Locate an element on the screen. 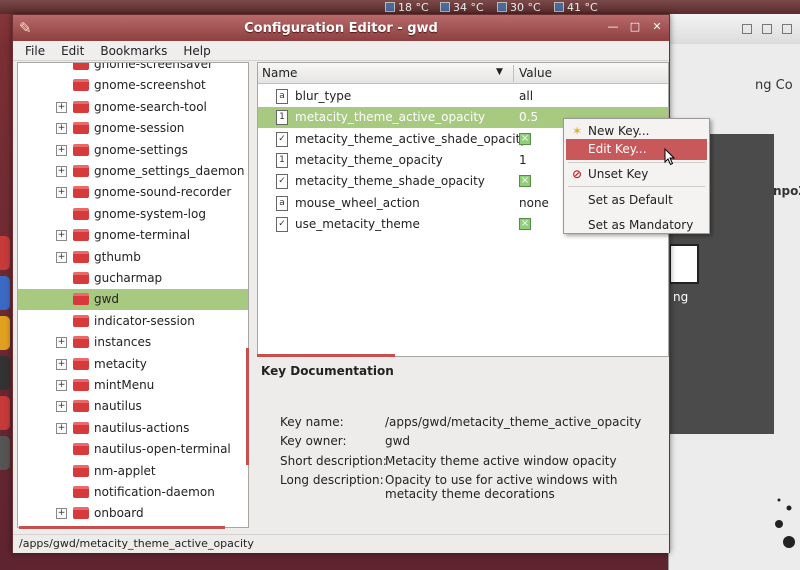 This screenshot has height=570, width=800. menu-edit: Edit is located at coordinates (72, 51).